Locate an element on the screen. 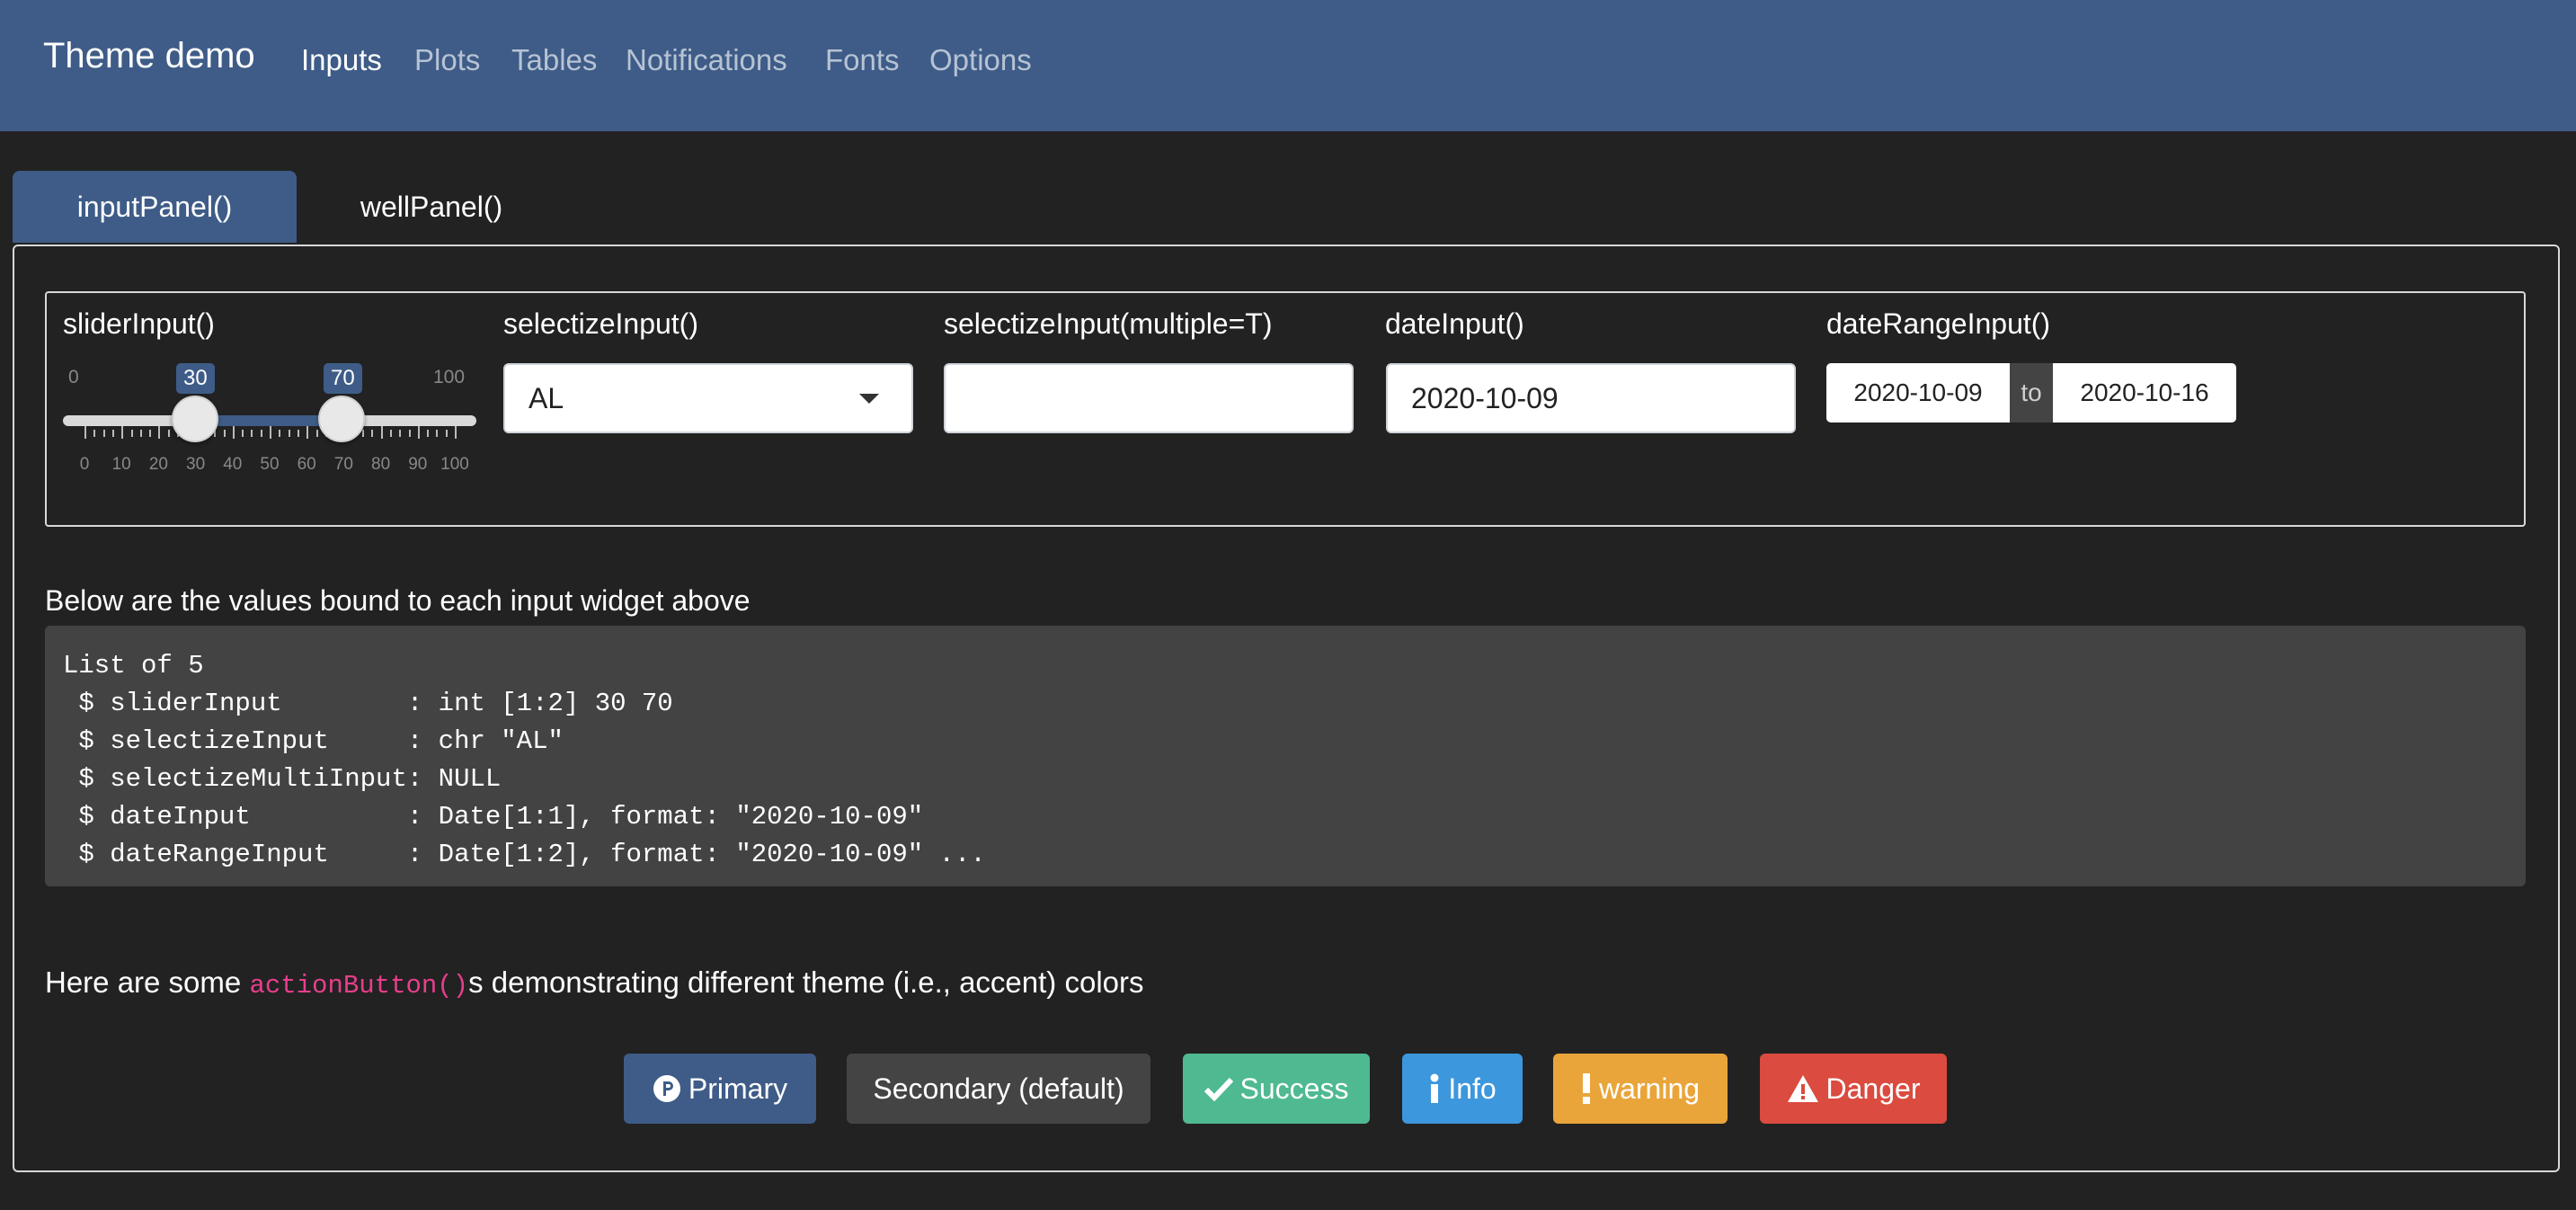  slider-low-handle is located at coordinates (195, 419).